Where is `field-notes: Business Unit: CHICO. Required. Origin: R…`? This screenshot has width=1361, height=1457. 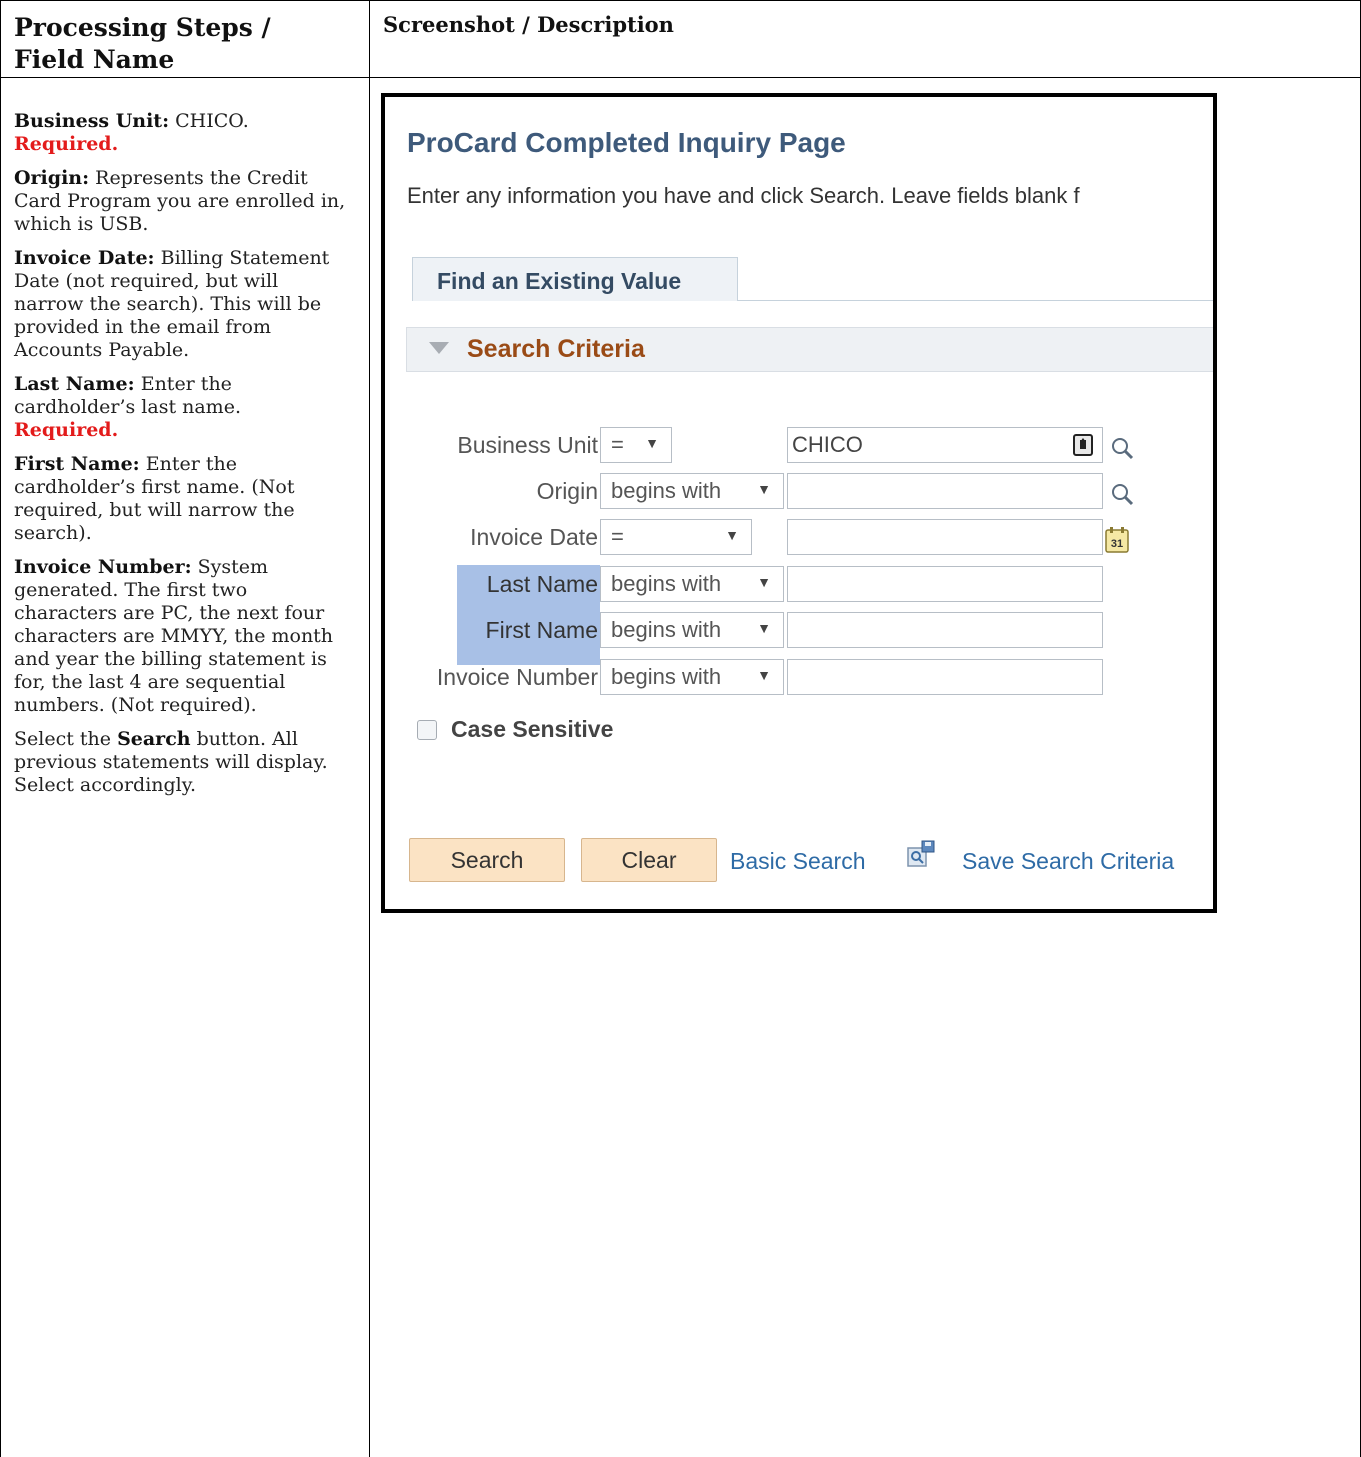
field-notes: Business Unit: CHICO. Required. Origin: R… is located at coordinates (182, 459).